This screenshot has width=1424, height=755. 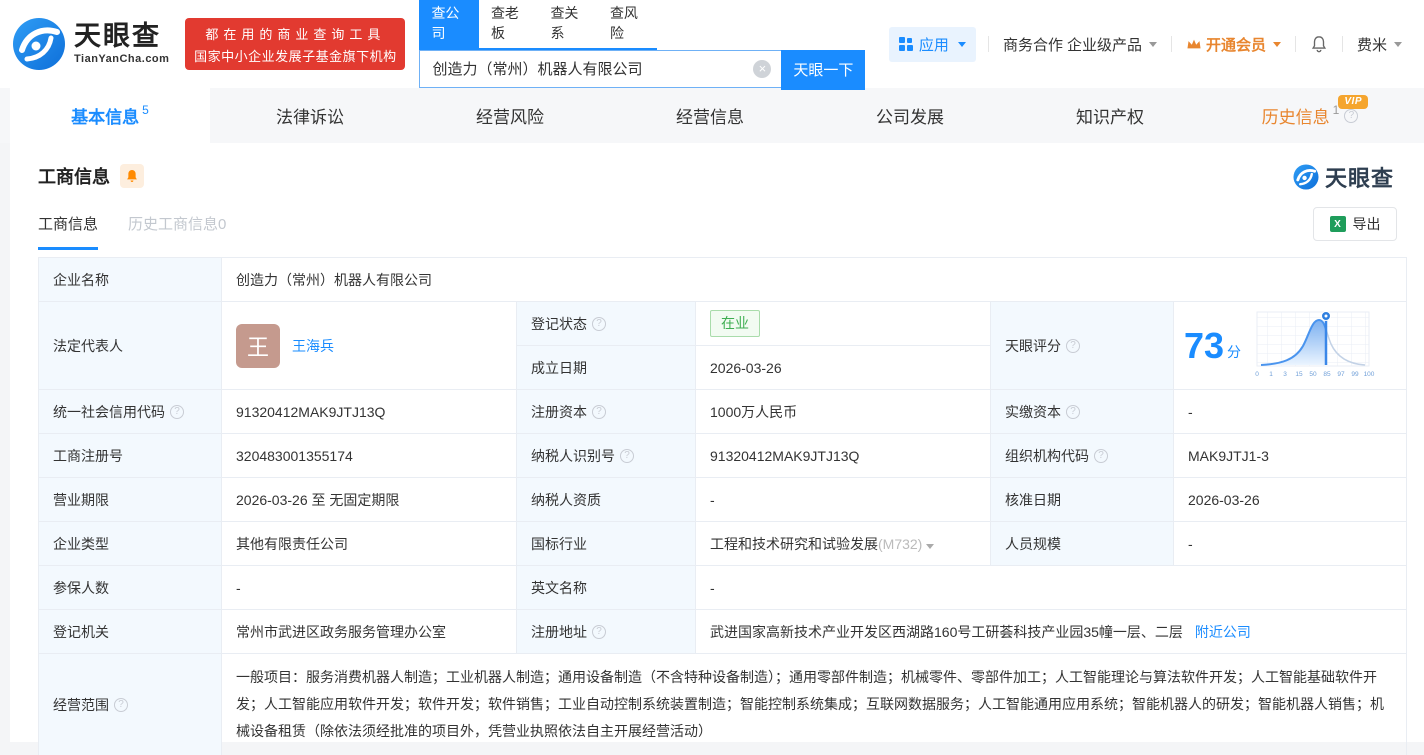 What do you see at coordinates (843, 367) in the screenshot?
I see `established-value: 2026-03-26` at bounding box center [843, 367].